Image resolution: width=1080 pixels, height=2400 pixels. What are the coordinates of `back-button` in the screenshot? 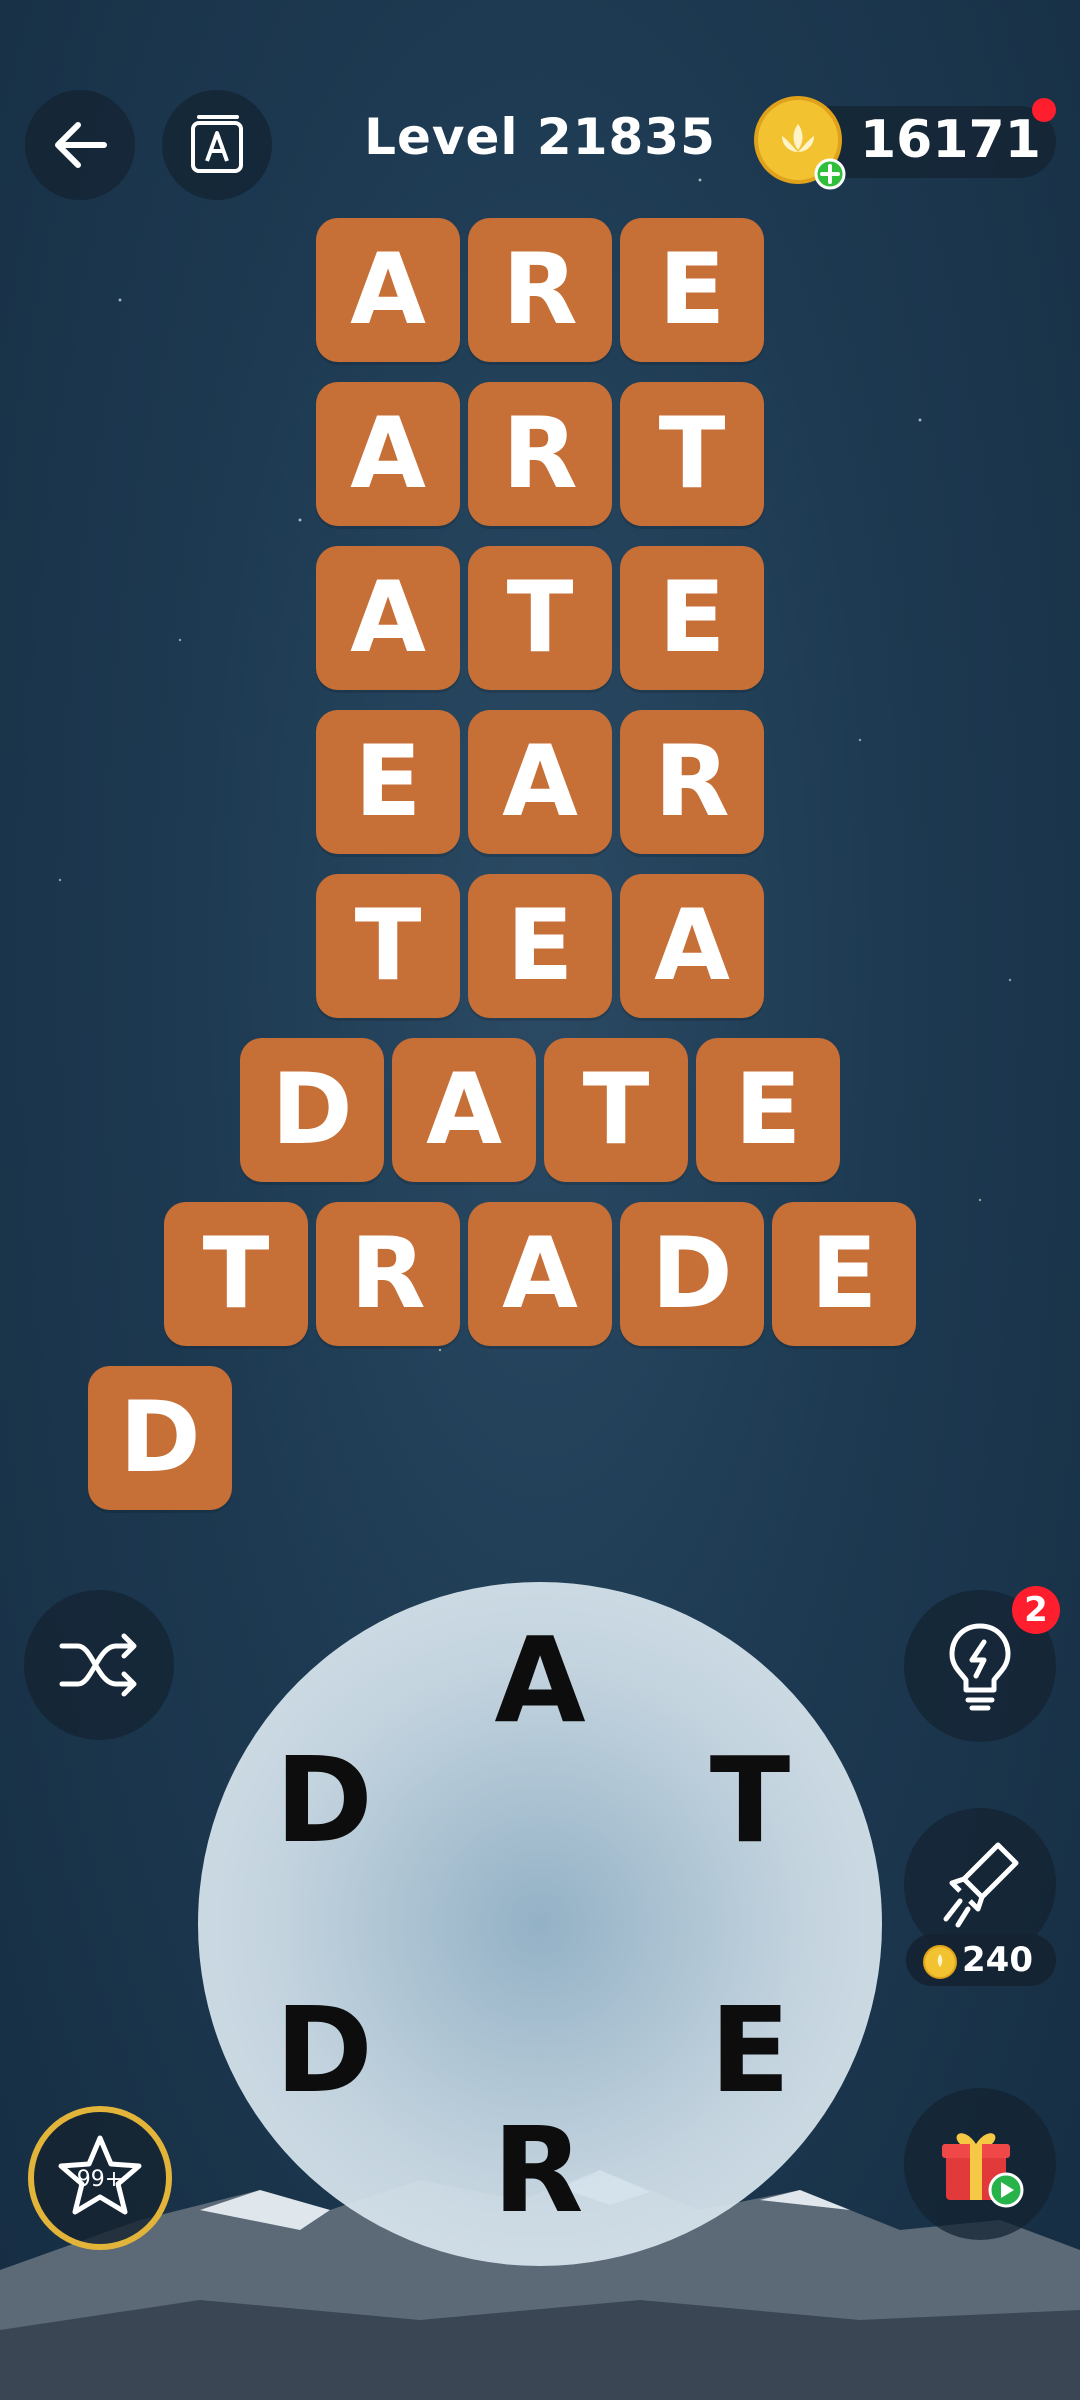 It's located at (80, 145).